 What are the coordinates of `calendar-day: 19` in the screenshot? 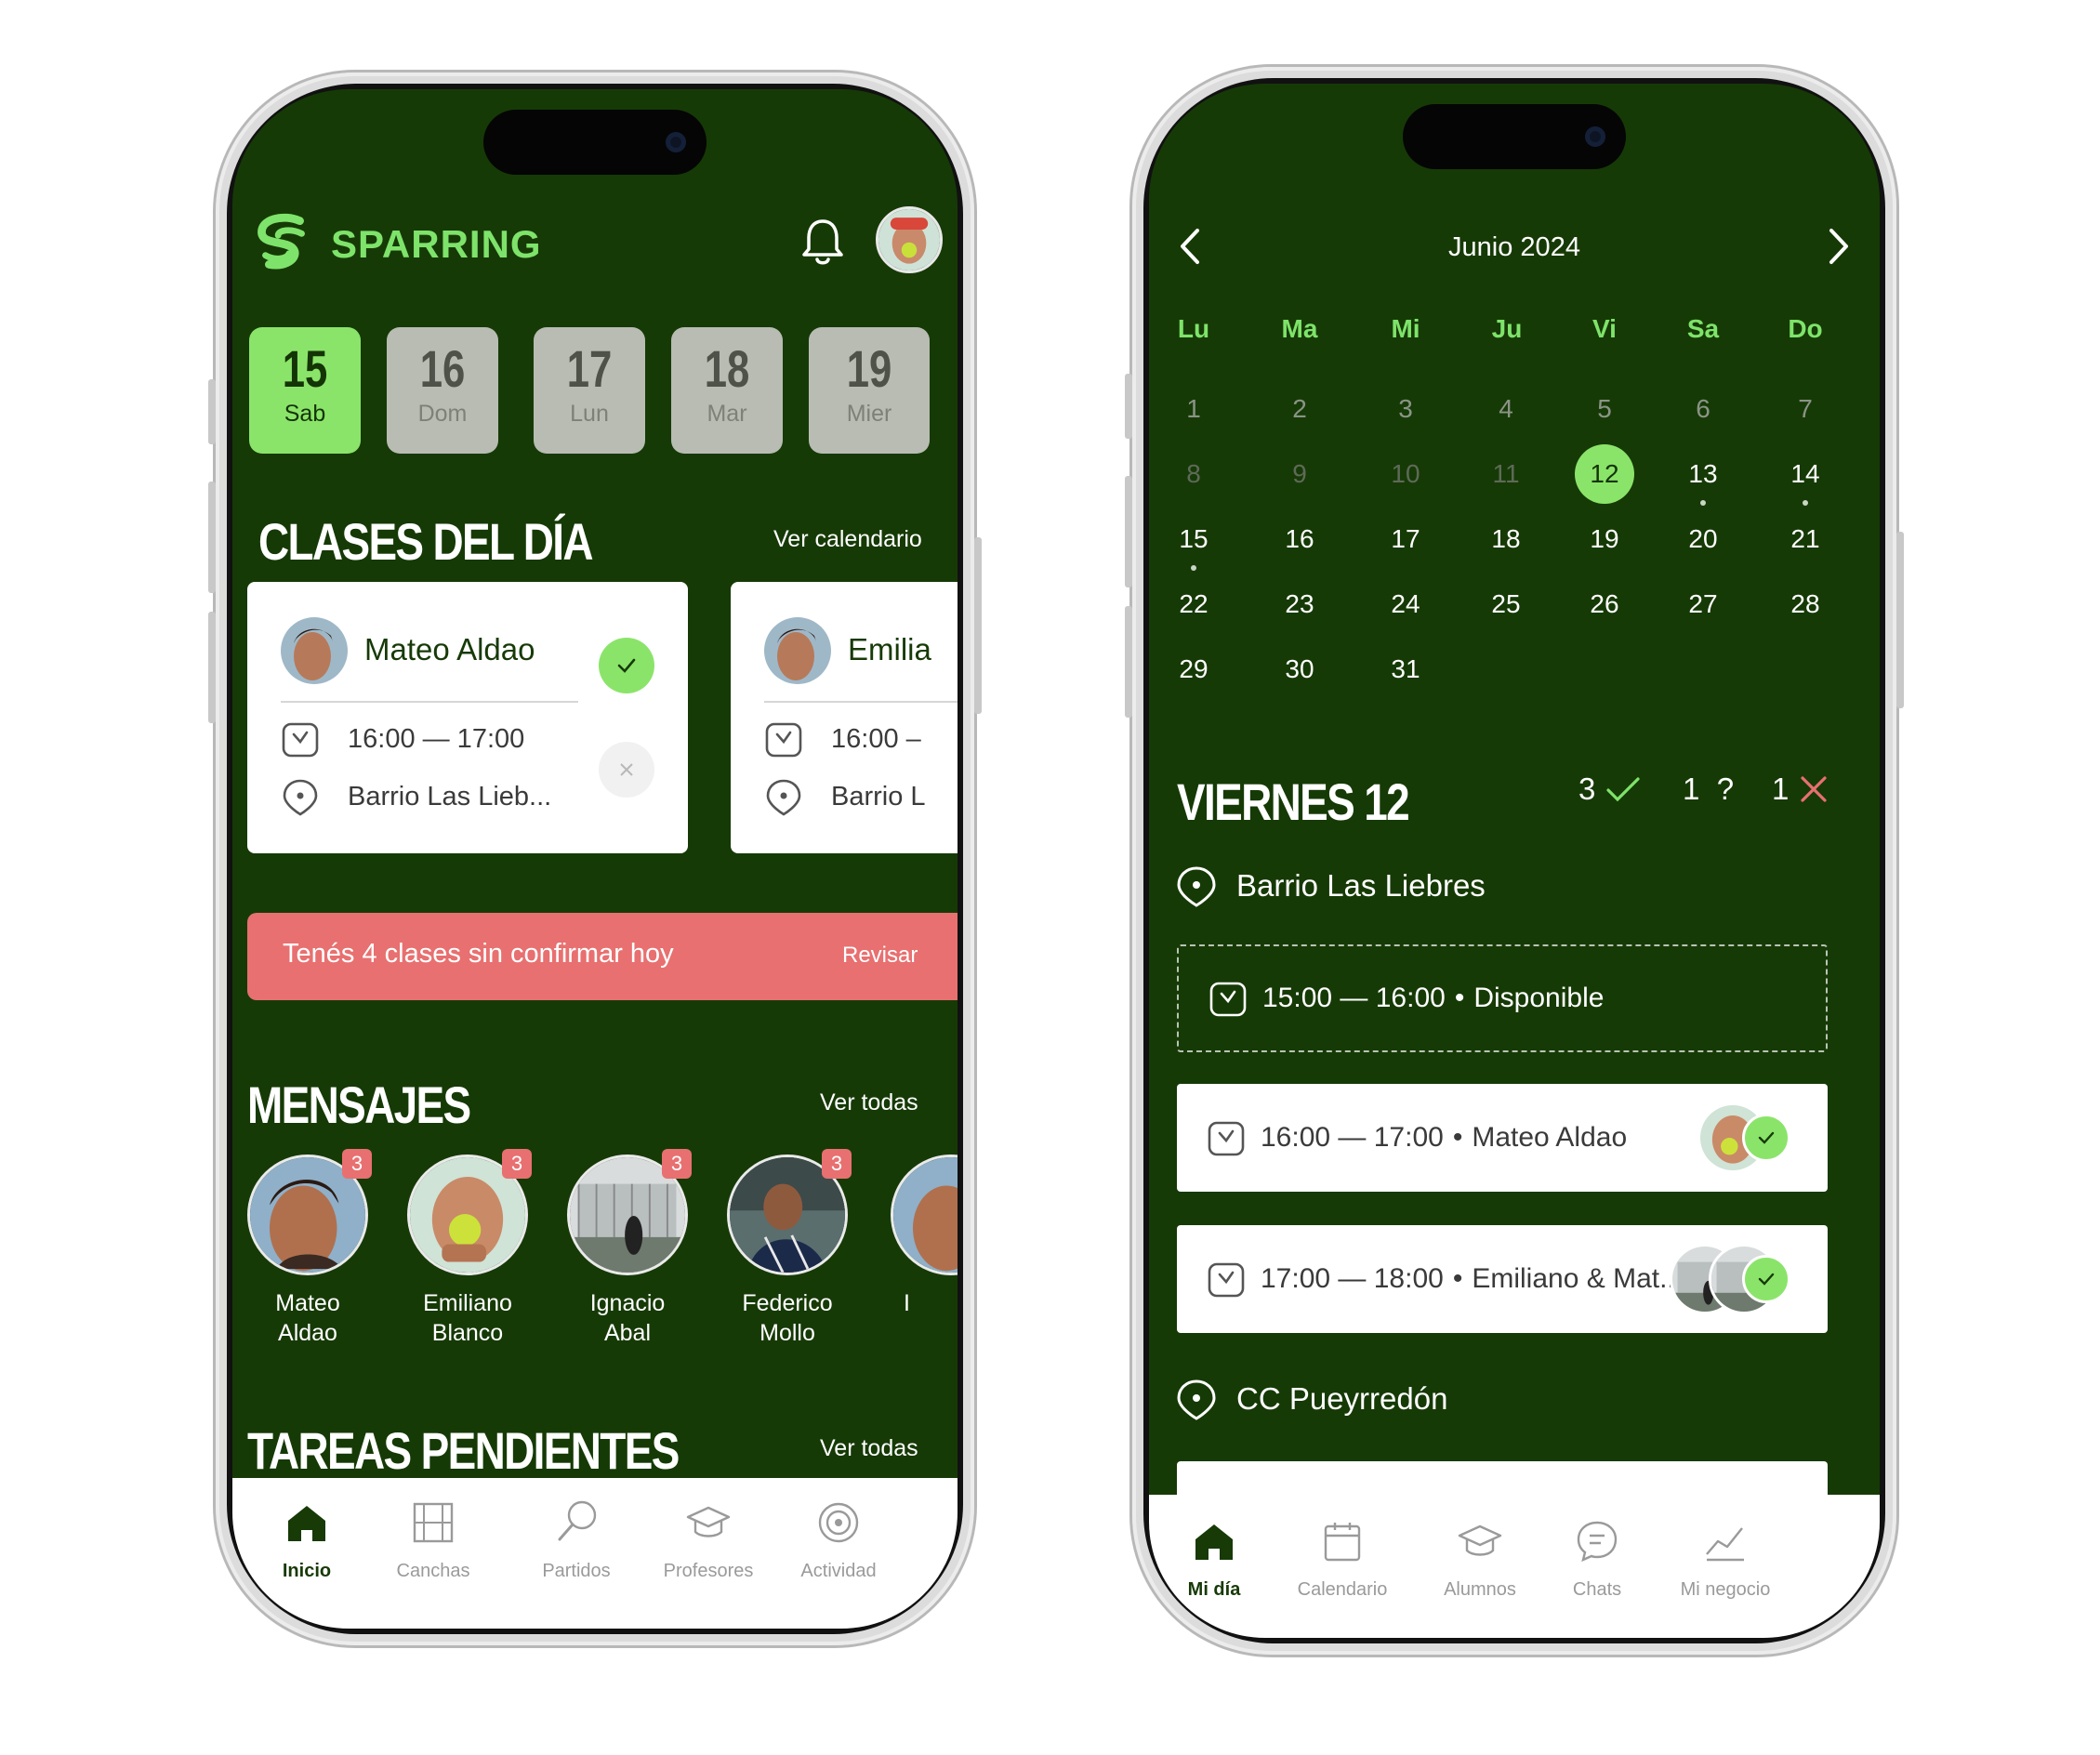 It's located at (1604, 539).